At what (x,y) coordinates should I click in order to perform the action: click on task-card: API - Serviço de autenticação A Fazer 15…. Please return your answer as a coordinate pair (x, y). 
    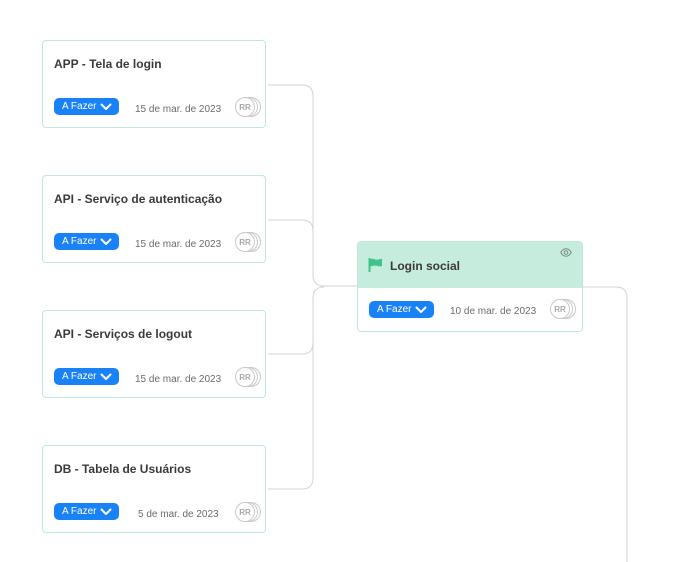
    Looking at the image, I should click on (154, 219).